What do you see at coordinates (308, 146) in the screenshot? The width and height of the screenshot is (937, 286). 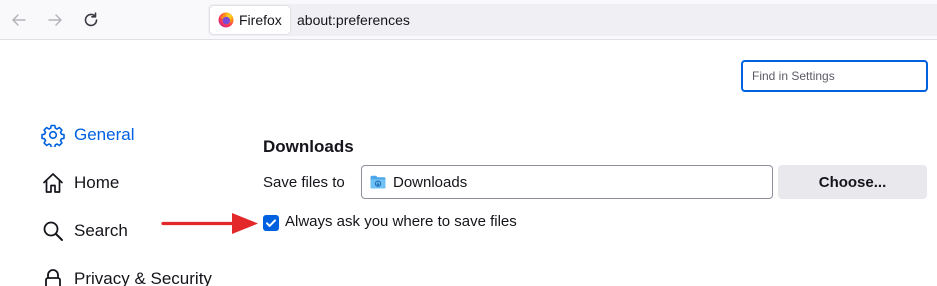 I see `downloads-heading: Downloads` at bounding box center [308, 146].